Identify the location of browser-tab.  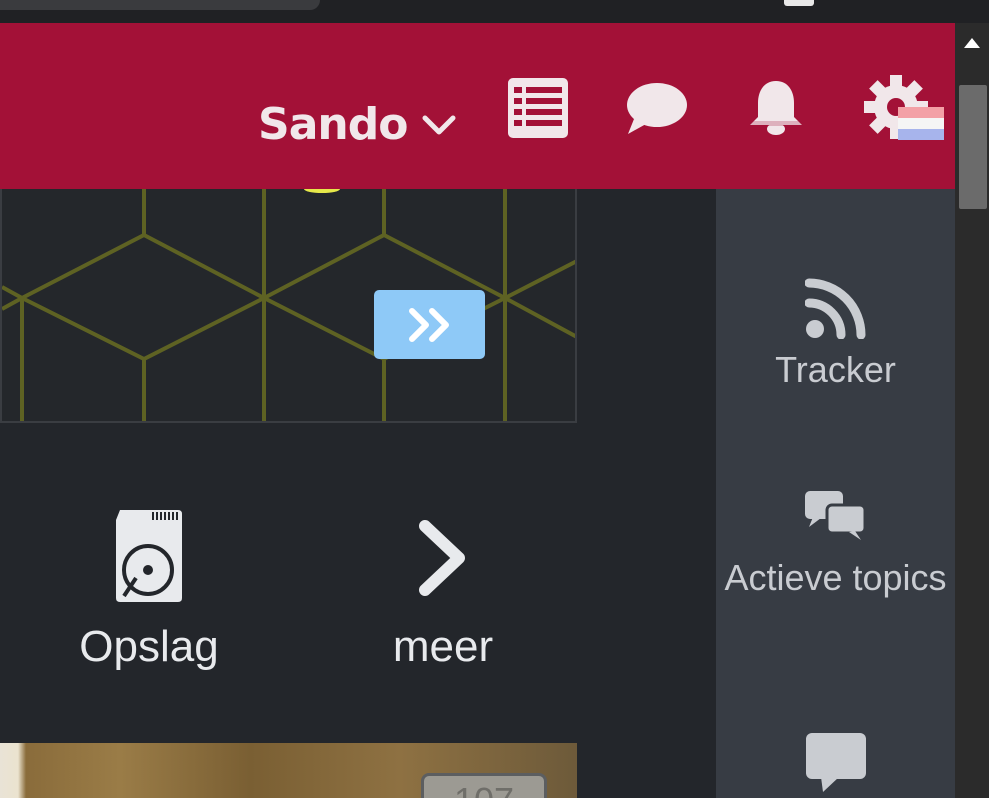
(160, 5).